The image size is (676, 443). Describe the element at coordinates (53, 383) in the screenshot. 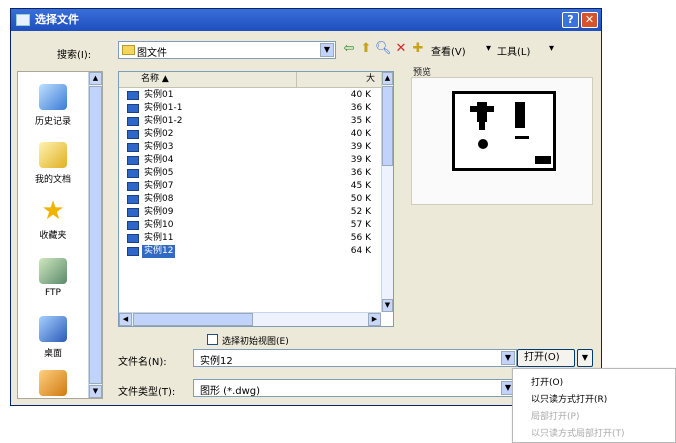

I see `place-buzzsaw` at that location.